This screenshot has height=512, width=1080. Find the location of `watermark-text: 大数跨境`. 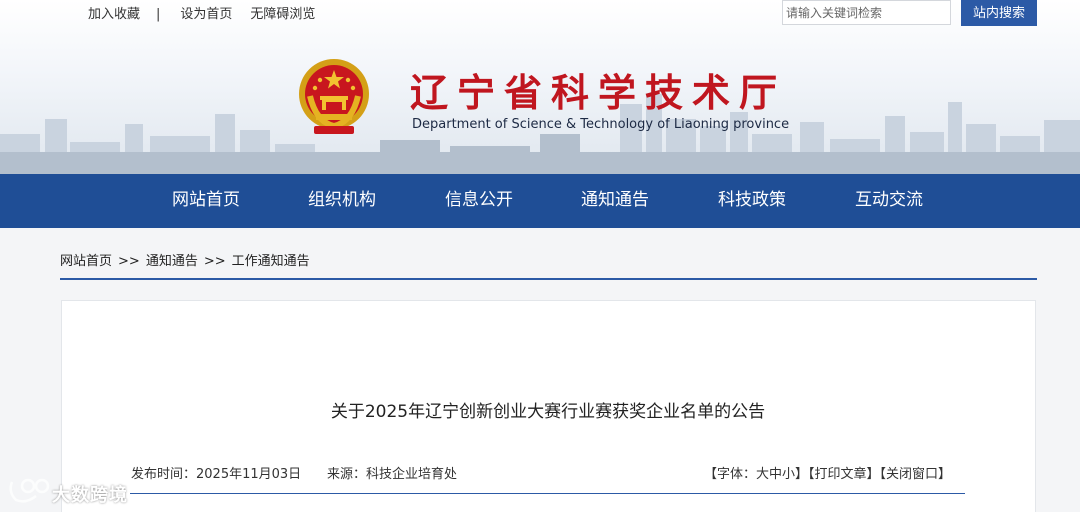

watermark-text: 大数跨境 is located at coordinates (90, 495).